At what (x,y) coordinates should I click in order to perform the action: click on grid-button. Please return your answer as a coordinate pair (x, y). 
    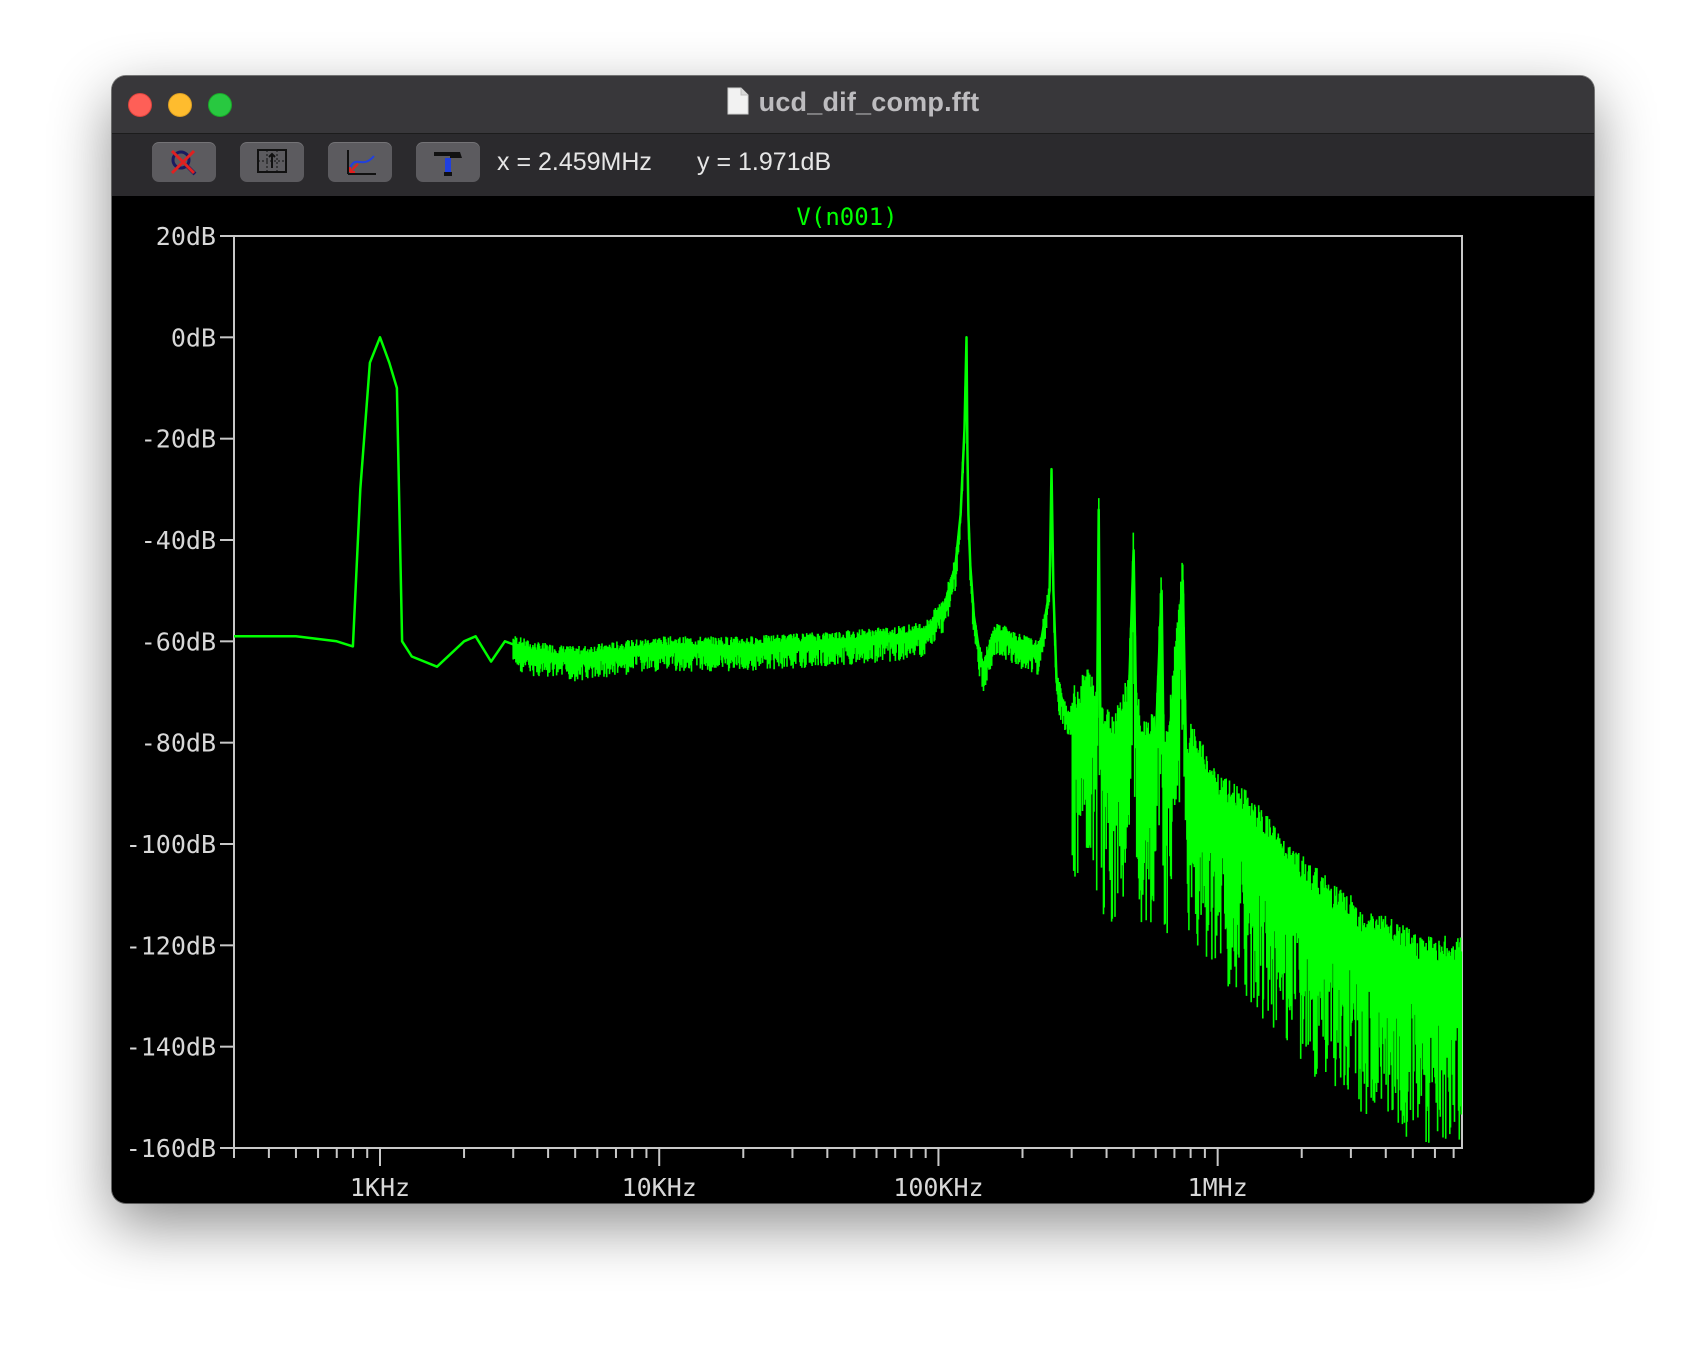
    Looking at the image, I should click on (272, 162).